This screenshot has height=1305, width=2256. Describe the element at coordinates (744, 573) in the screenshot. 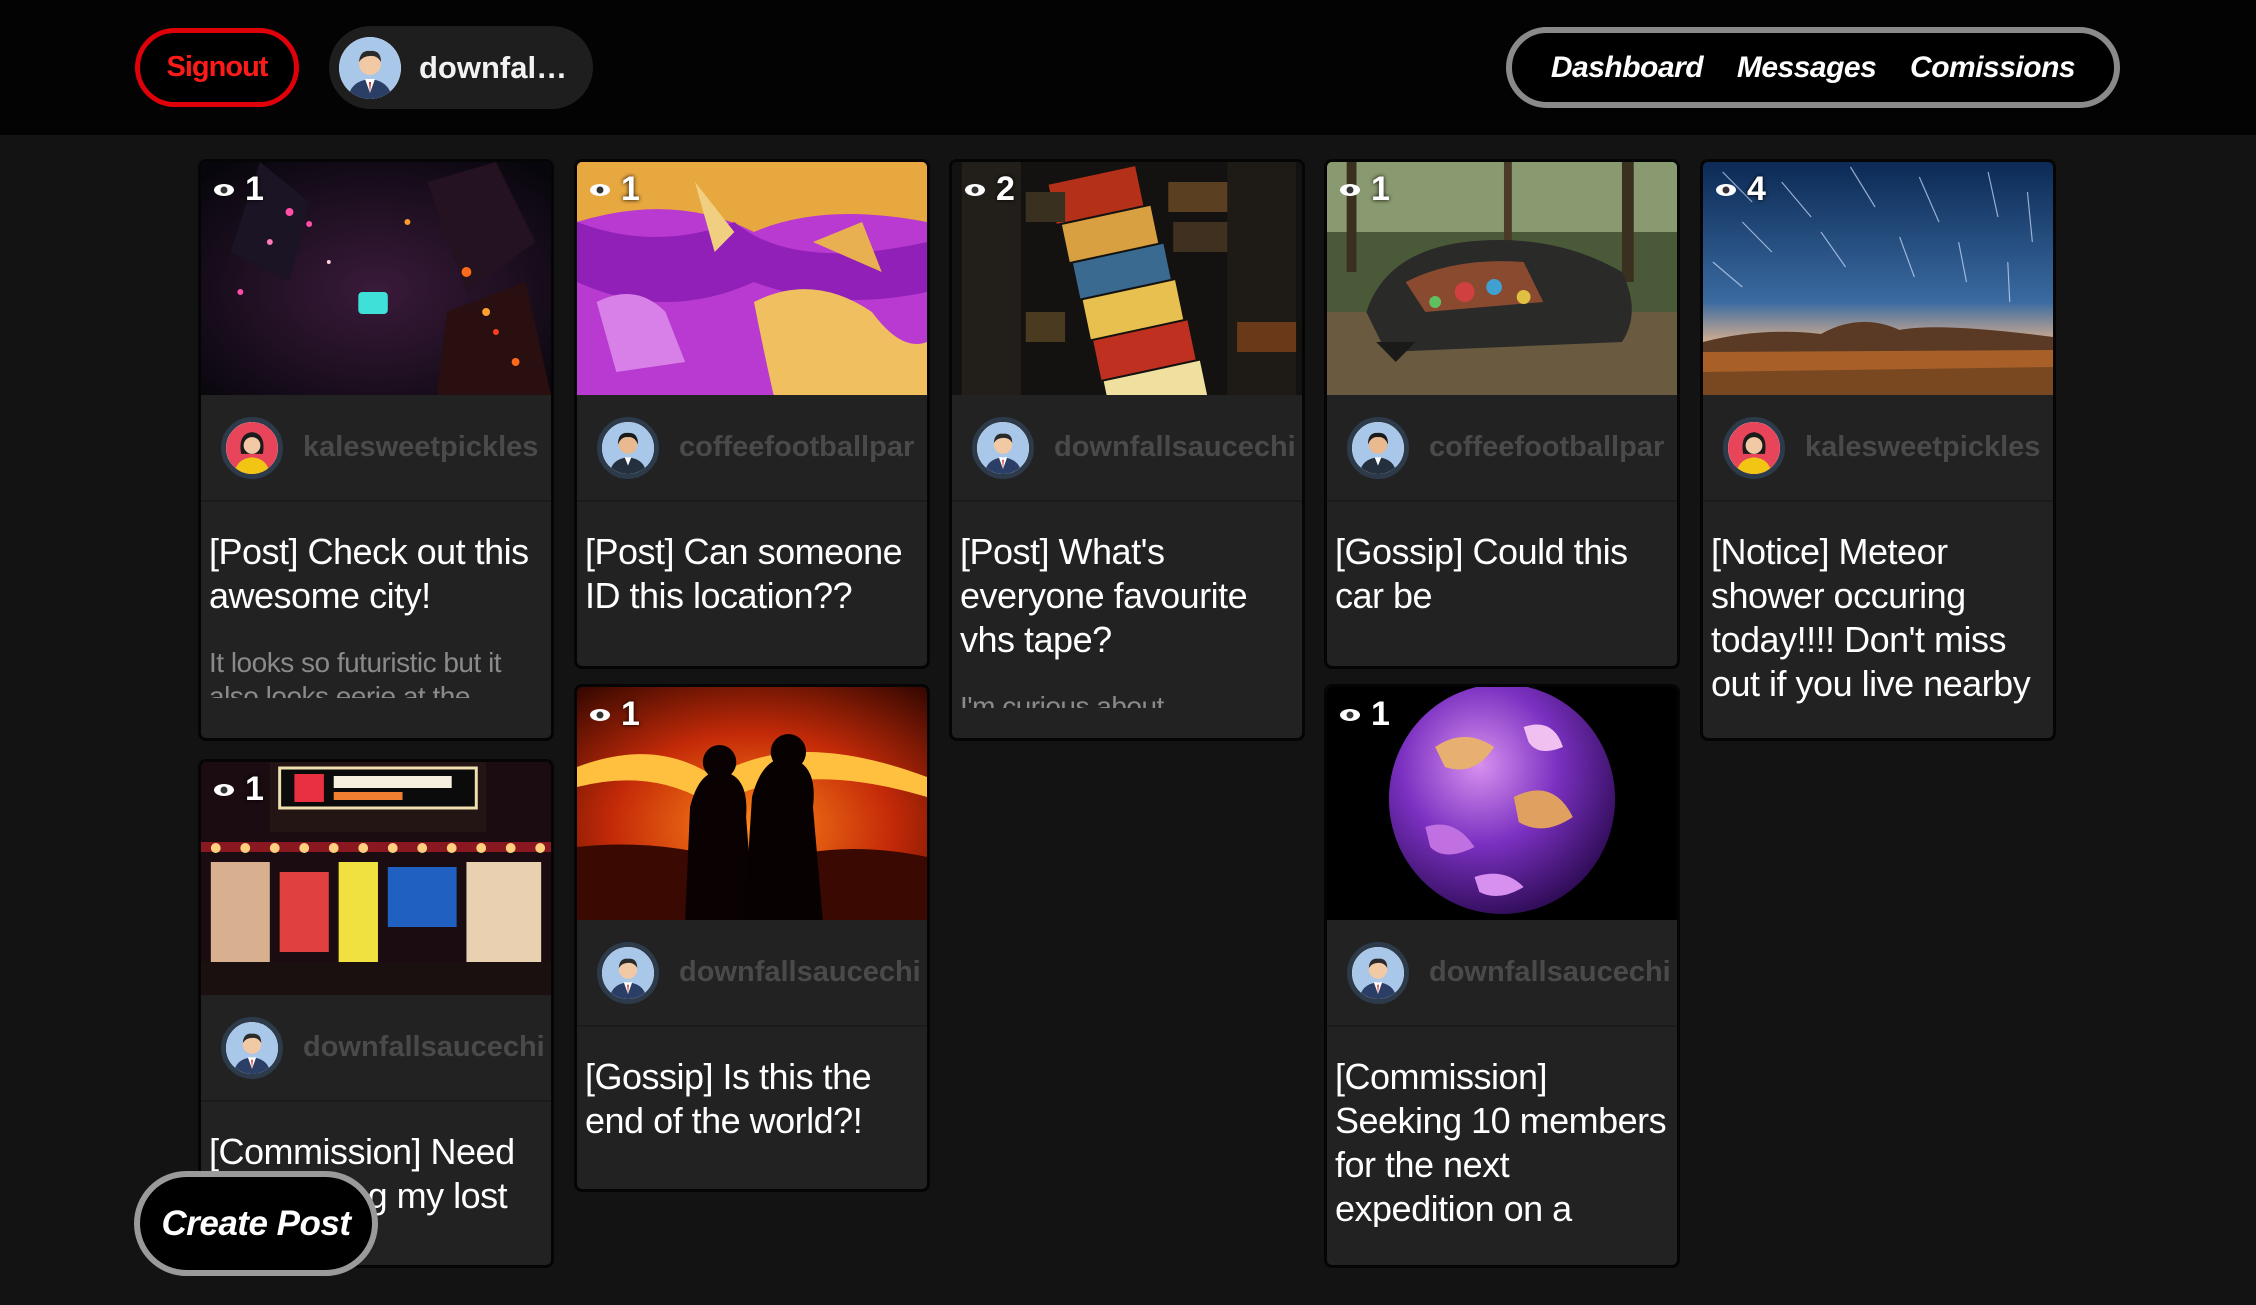

I see `post-title: [Post] Can someone ID this location??` at that location.